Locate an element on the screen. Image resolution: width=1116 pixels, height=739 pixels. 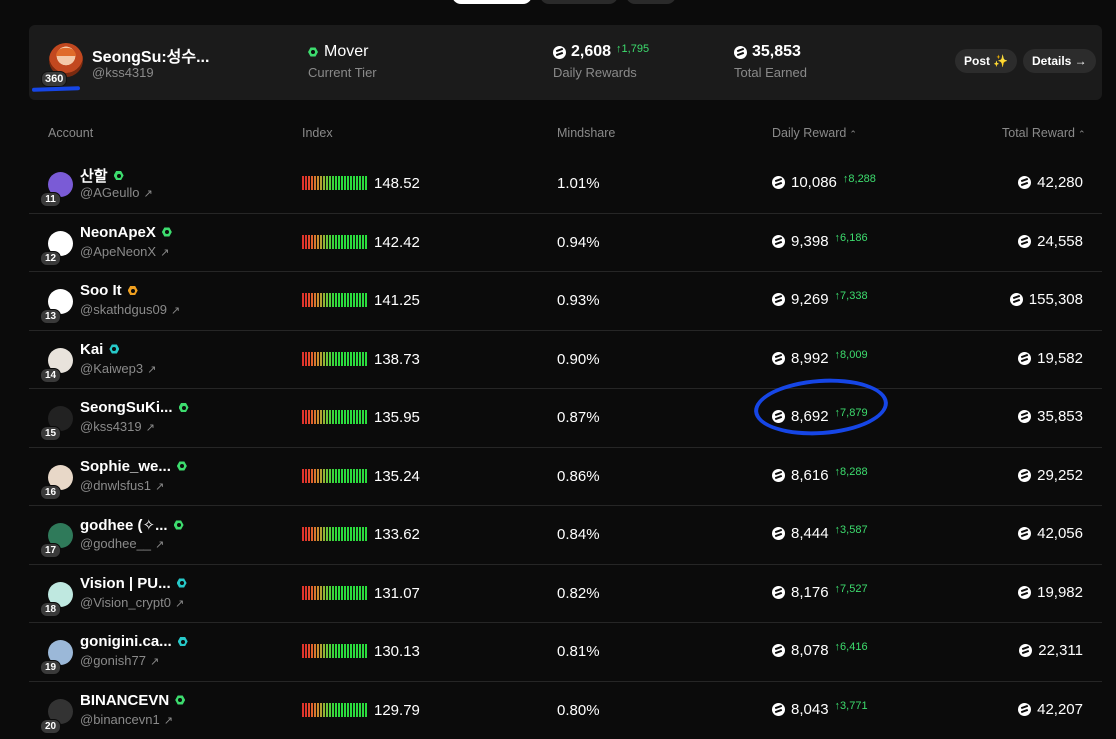
mindshare-value: 0.87% is located at coordinates (578, 417).